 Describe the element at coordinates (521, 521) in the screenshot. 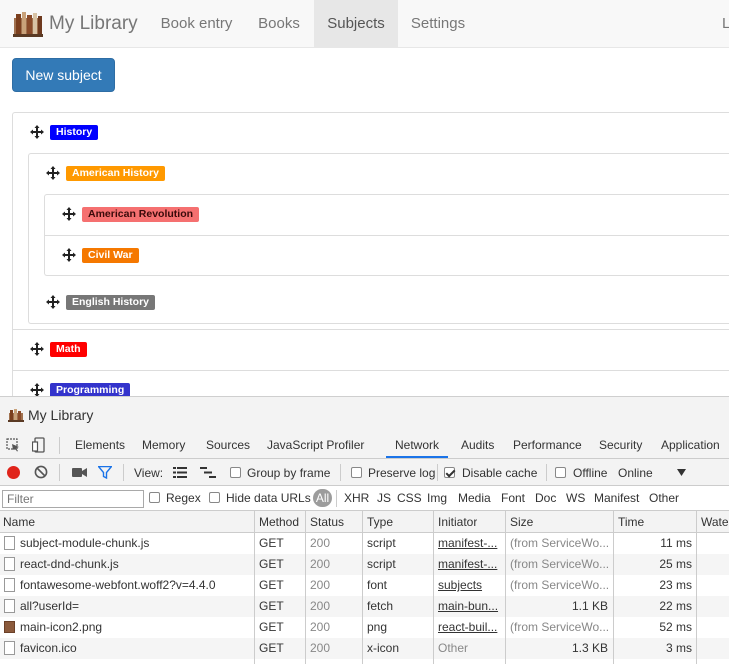

I see `column-header-size: Size` at that location.